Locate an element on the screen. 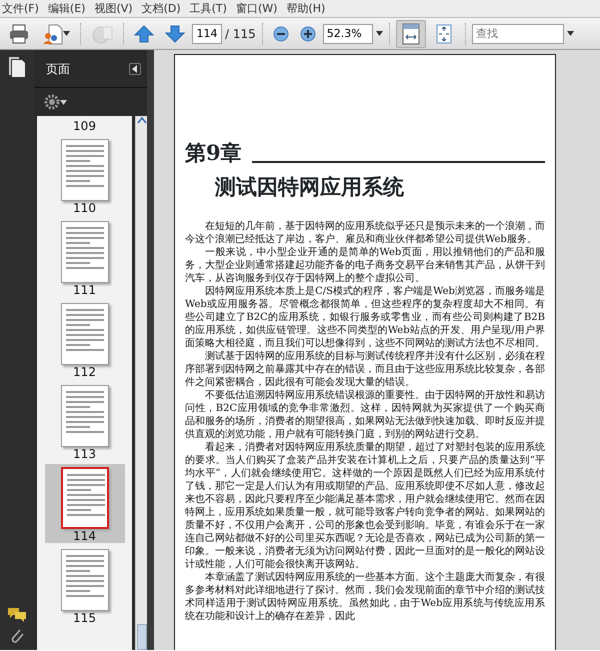  page-label: 112 is located at coordinates (84, 372).